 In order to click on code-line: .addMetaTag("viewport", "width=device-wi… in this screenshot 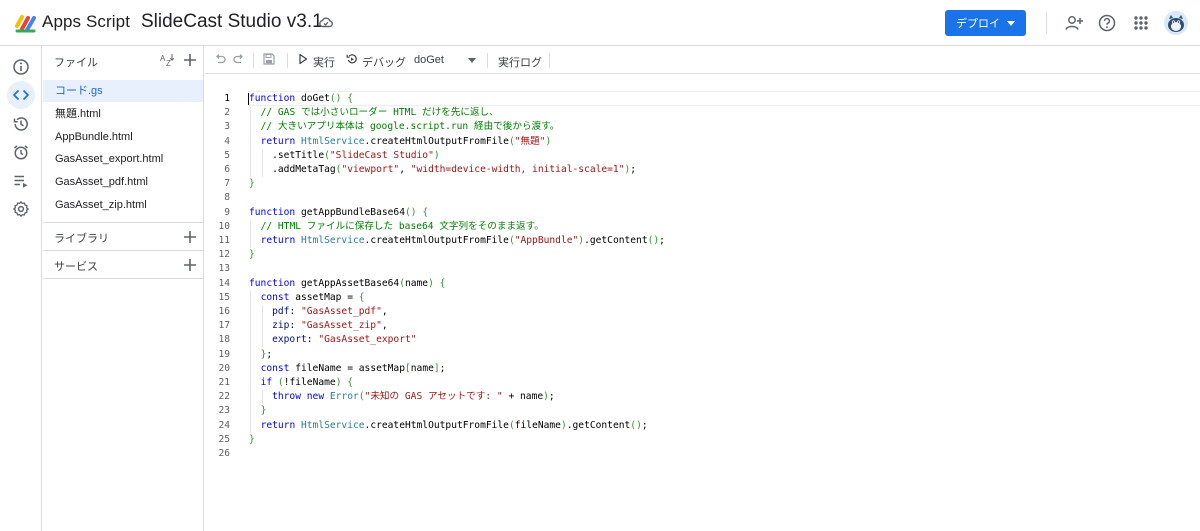, I will do `click(442, 170)`.